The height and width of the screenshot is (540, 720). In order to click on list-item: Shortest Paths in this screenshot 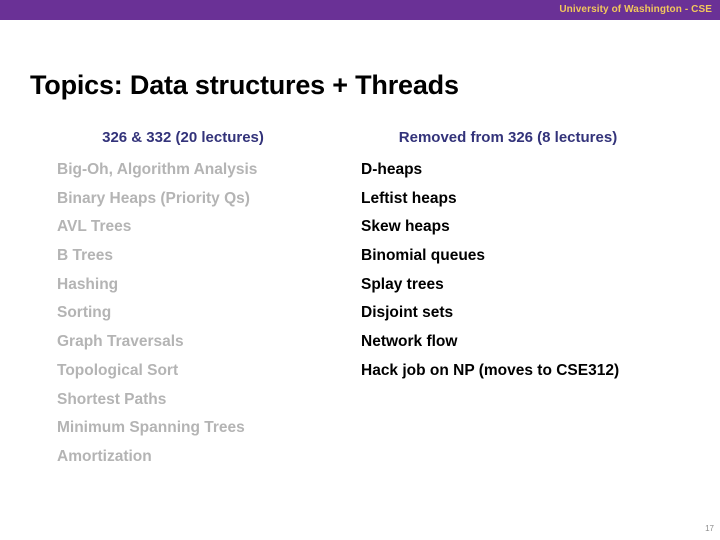, I will do `click(112, 399)`.